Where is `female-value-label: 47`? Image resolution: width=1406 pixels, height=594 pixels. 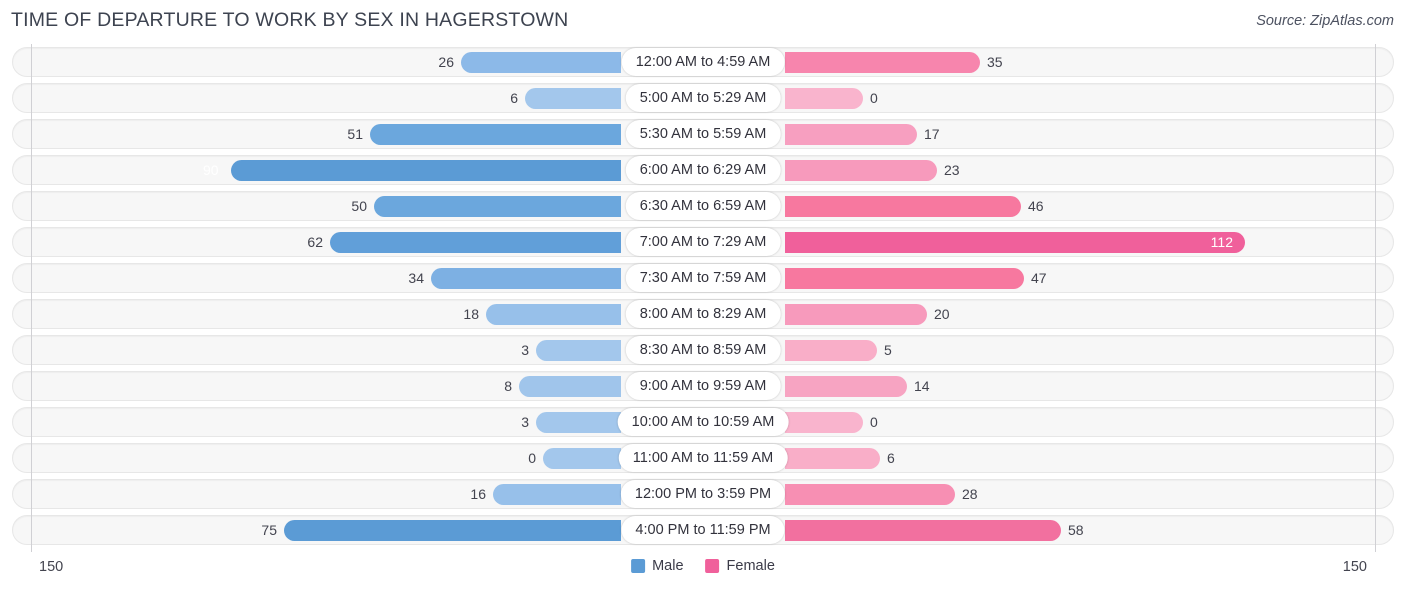 female-value-label: 47 is located at coordinates (1039, 278).